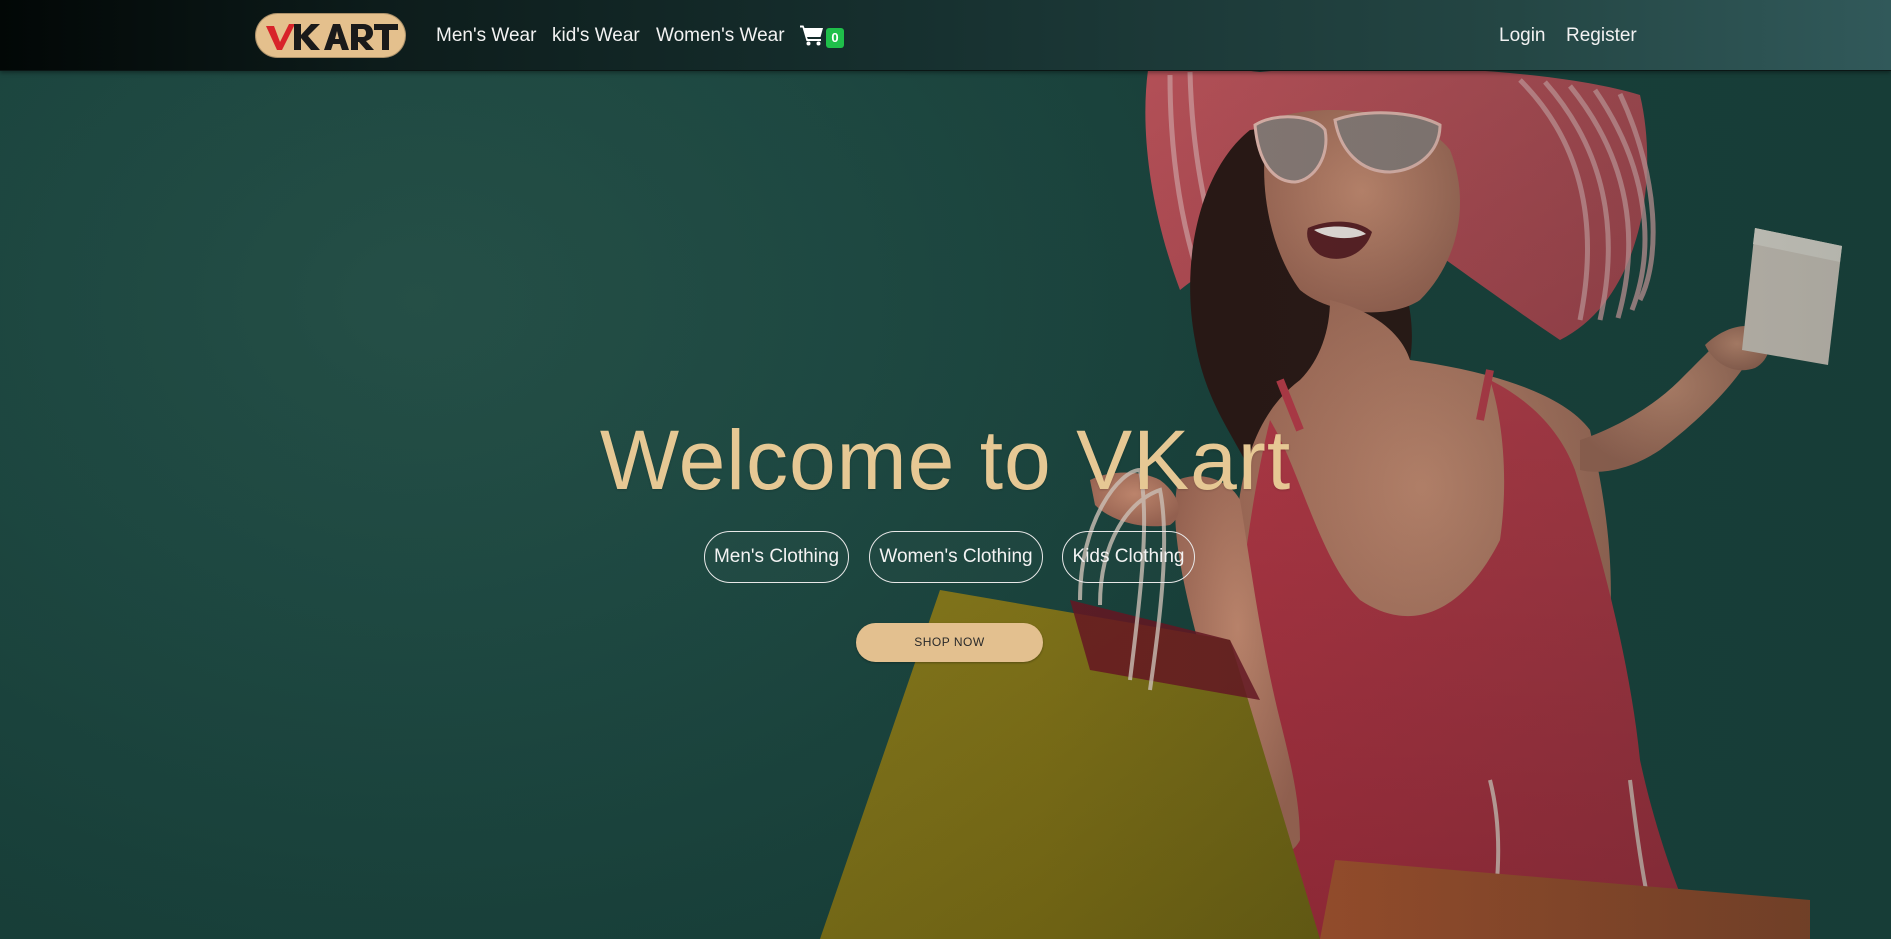 Image resolution: width=1891 pixels, height=939 pixels. Describe the element at coordinates (1522, 36) in the screenshot. I see `nav-login: Login` at that location.